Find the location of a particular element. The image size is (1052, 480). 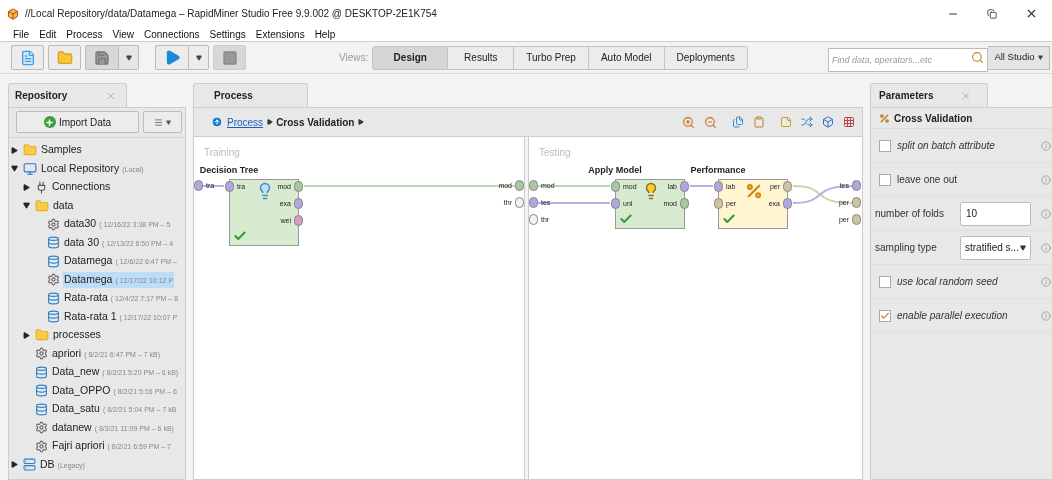

search-icon is located at coordinates (977, 57).